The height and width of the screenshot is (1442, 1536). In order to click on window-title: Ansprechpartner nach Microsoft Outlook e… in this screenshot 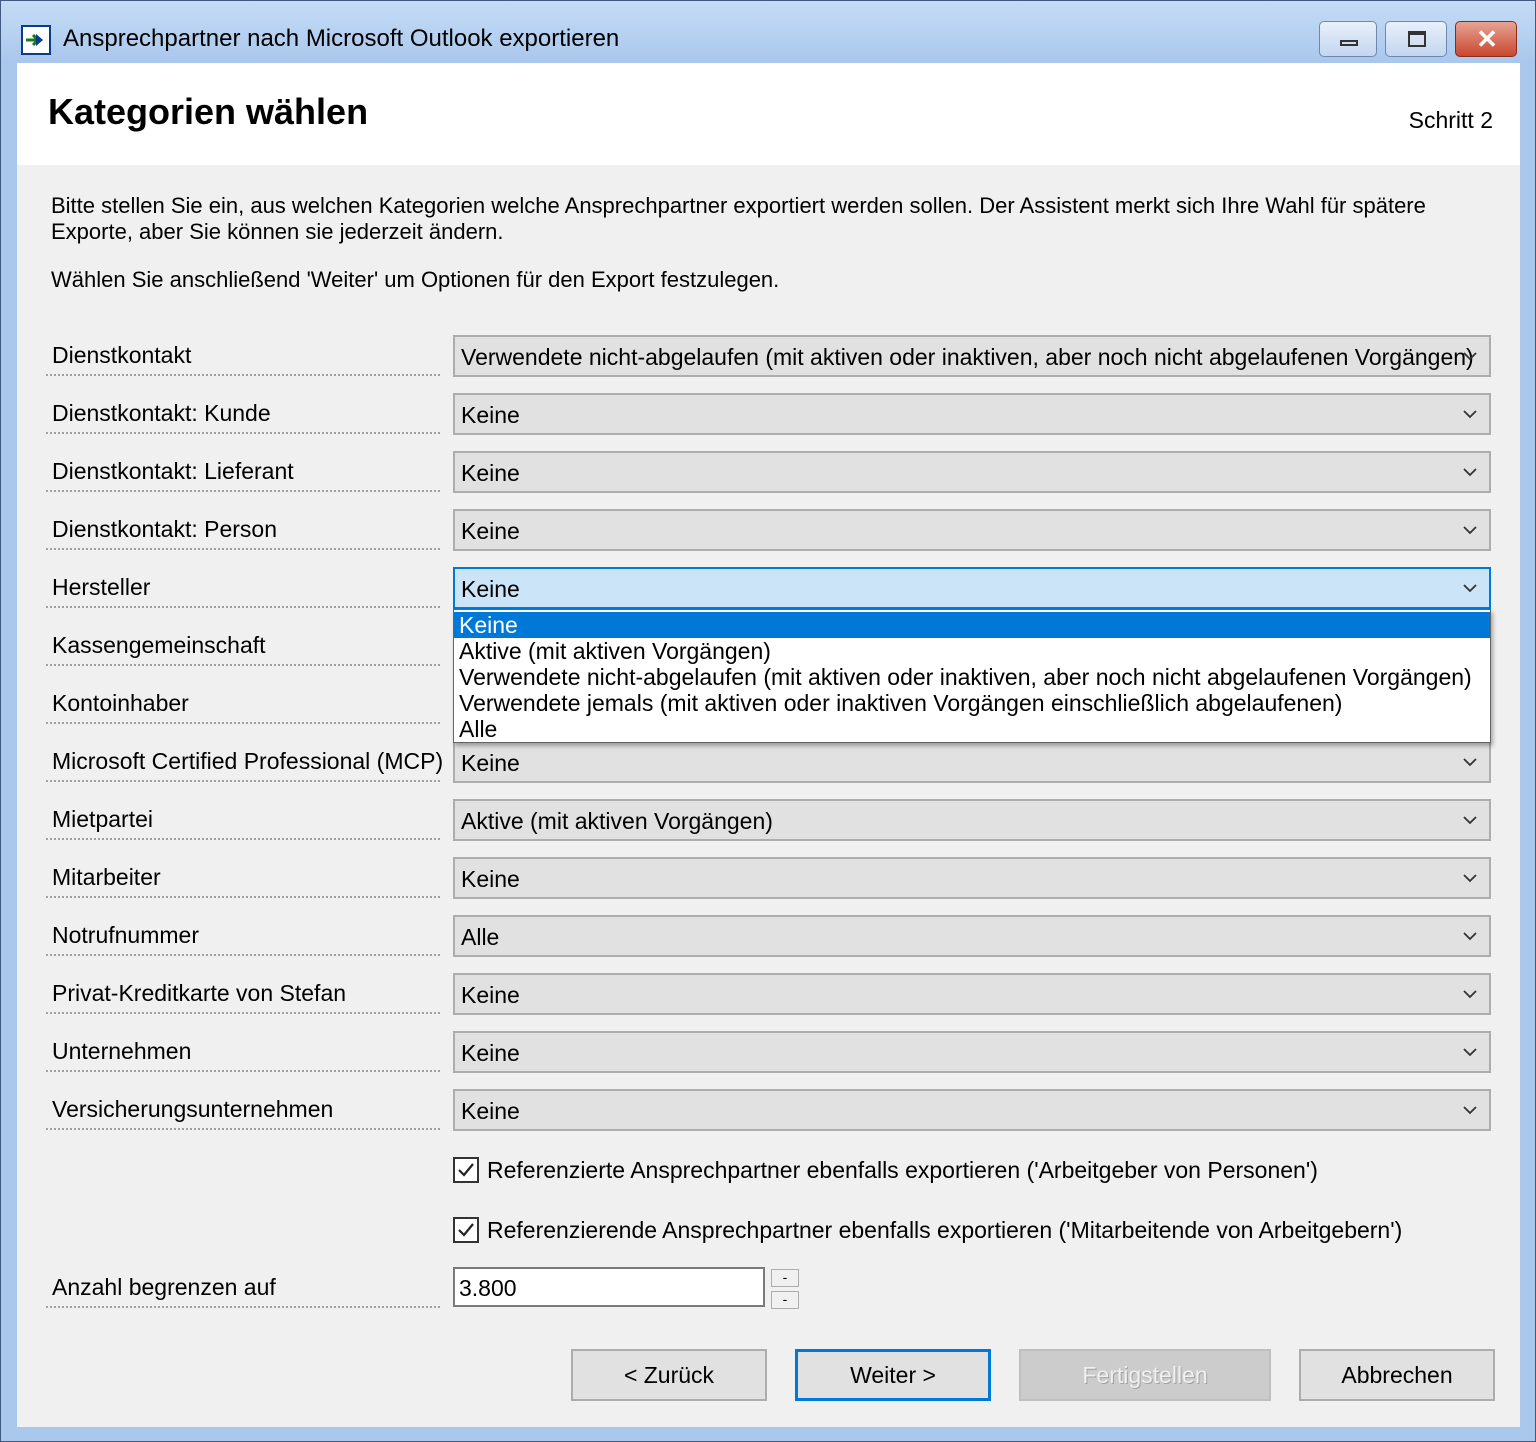, I will do `click(341, 38)`.